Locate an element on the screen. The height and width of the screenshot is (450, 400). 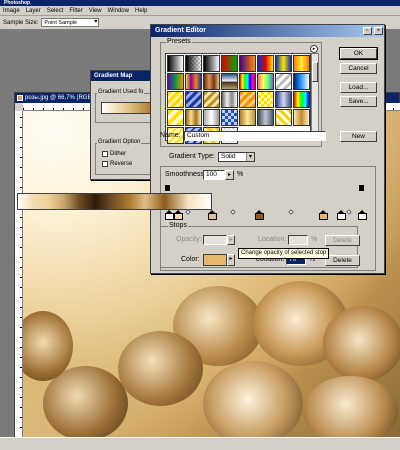
new-button: New is located at coordinates (358, 136).